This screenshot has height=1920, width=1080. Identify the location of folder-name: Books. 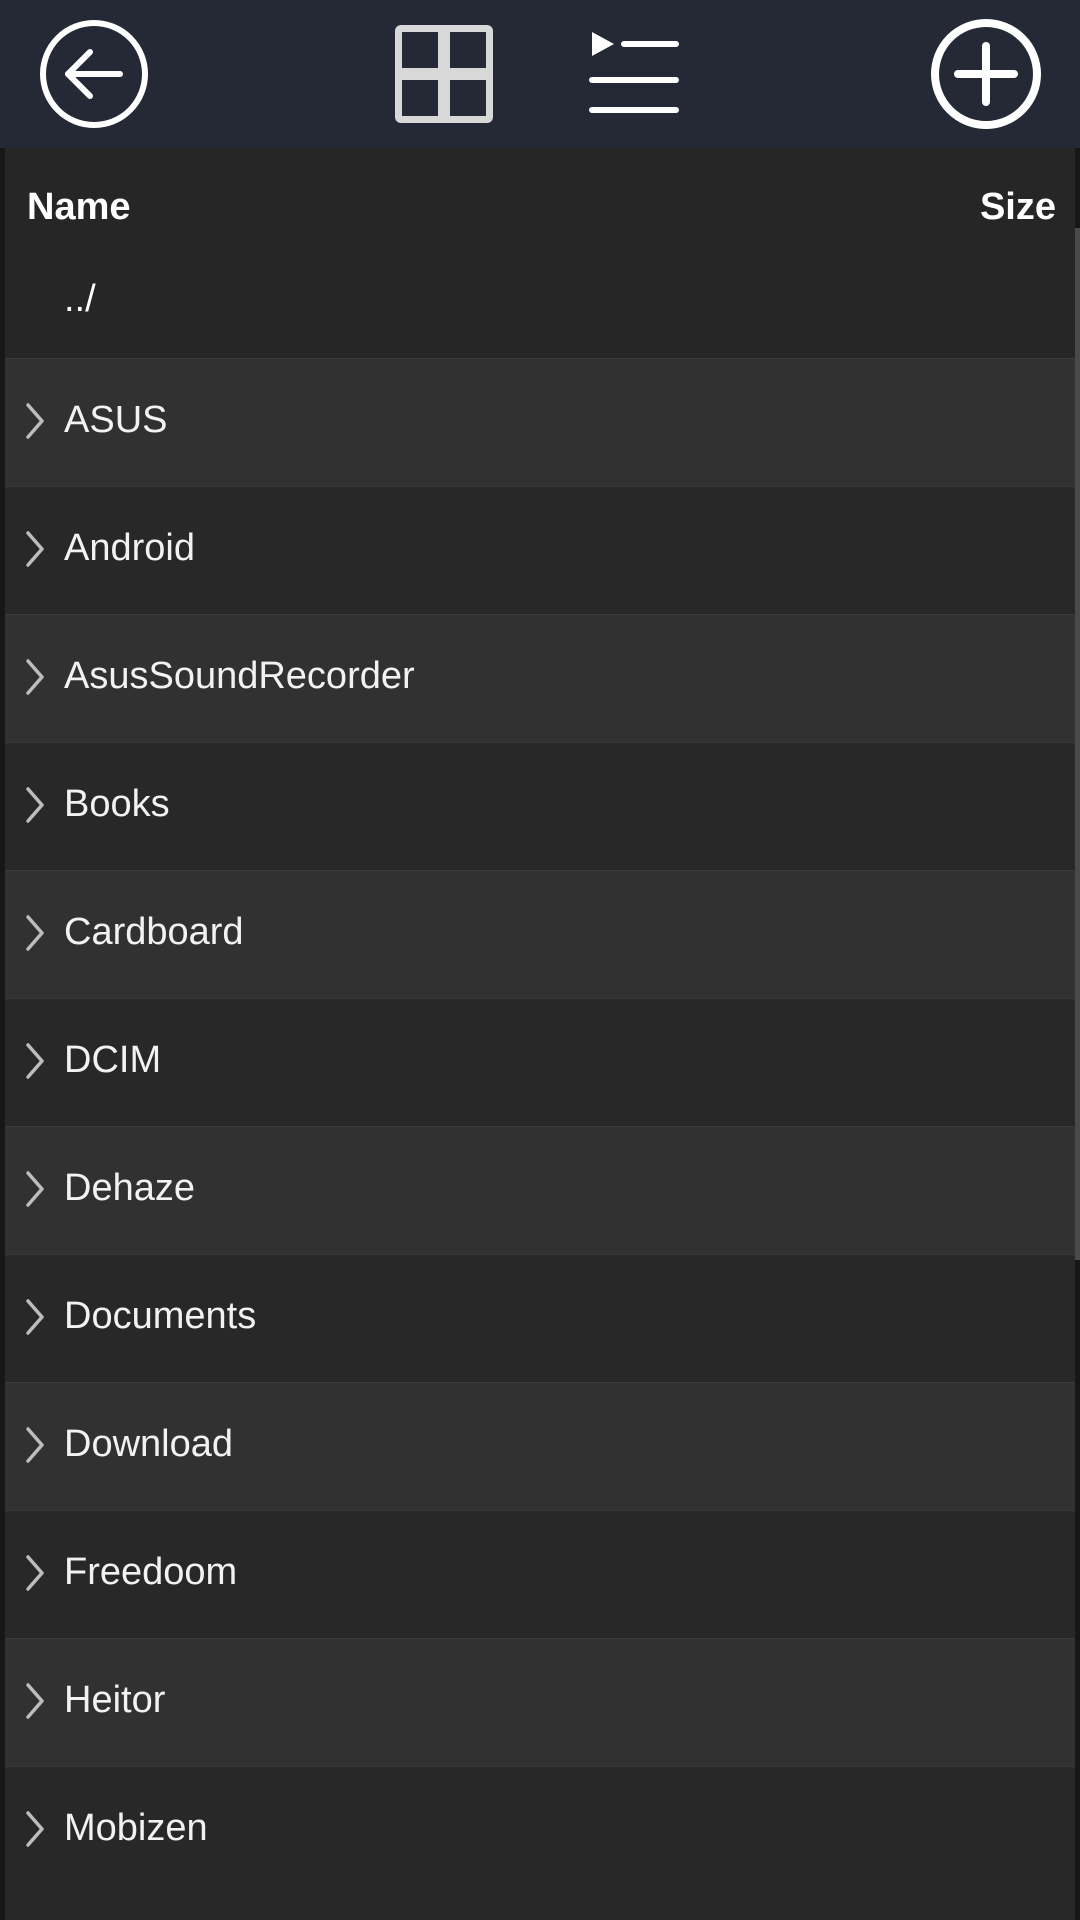
(117, 804).